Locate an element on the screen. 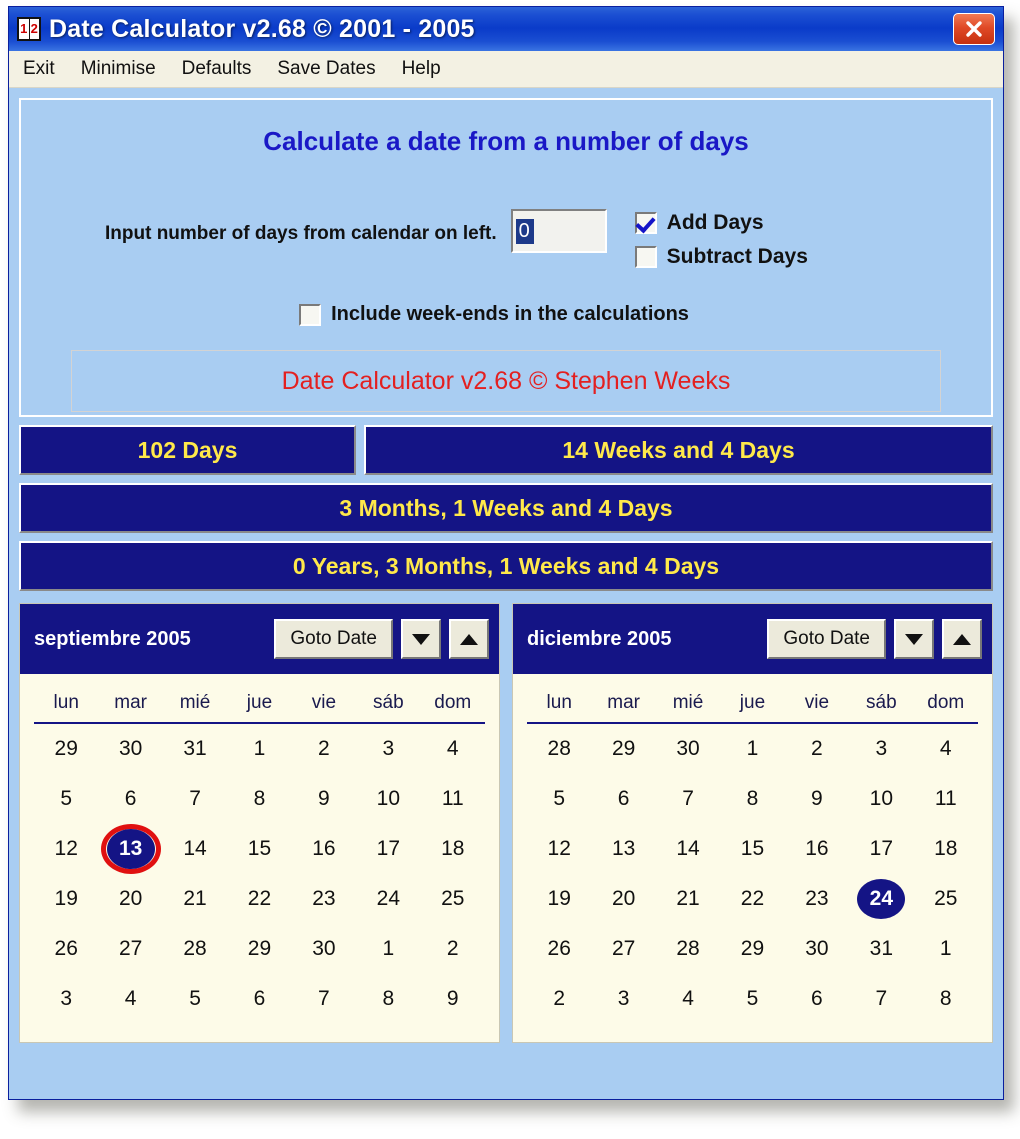 This screenshot has height=1139, width=1020. calendar-right-day-cell: 11 is located at coordinates (946, 799).